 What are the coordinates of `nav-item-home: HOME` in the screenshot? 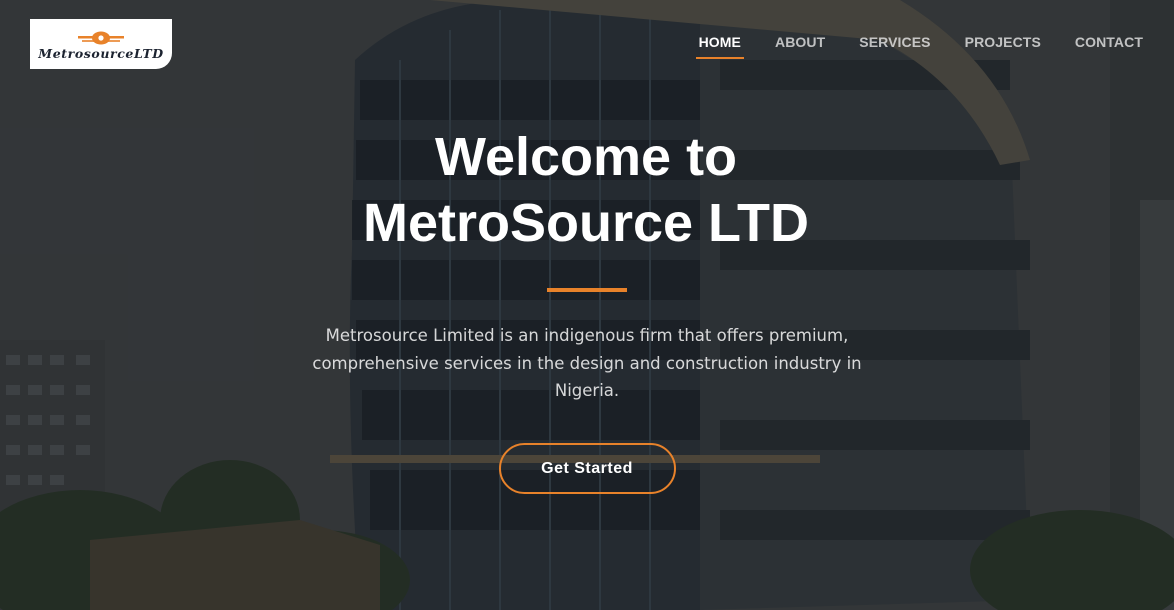 It's located at (720, 46).